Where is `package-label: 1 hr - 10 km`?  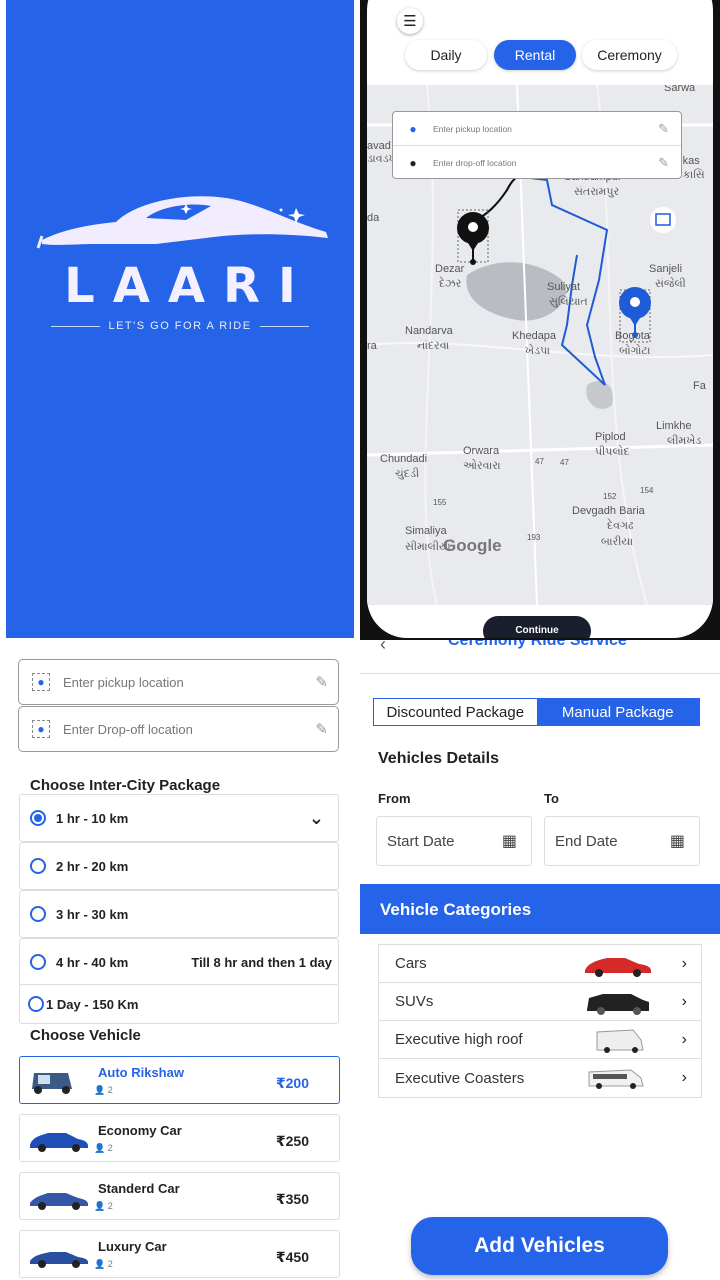 package-label: 1 hr - 10 km is located at coordinates (92, 818).